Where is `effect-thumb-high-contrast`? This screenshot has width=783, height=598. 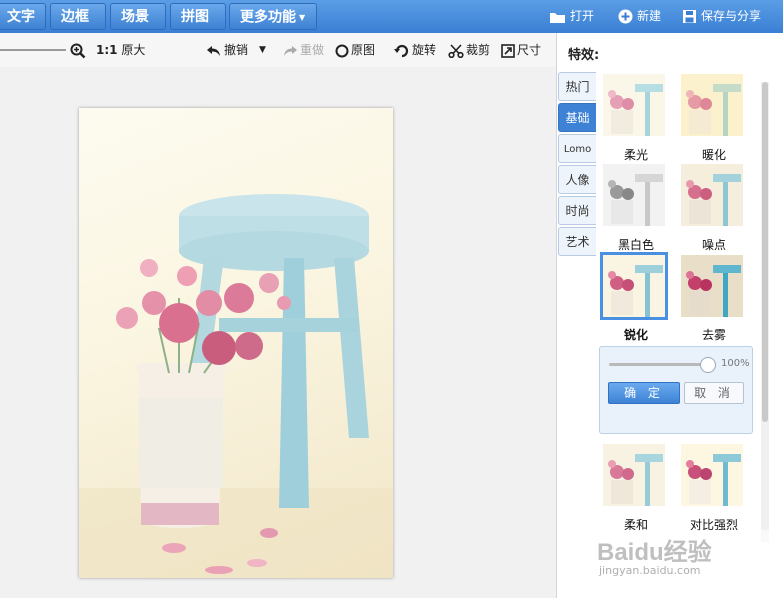 effect-thumb-high-contrast is located at coordinates (712, 475).